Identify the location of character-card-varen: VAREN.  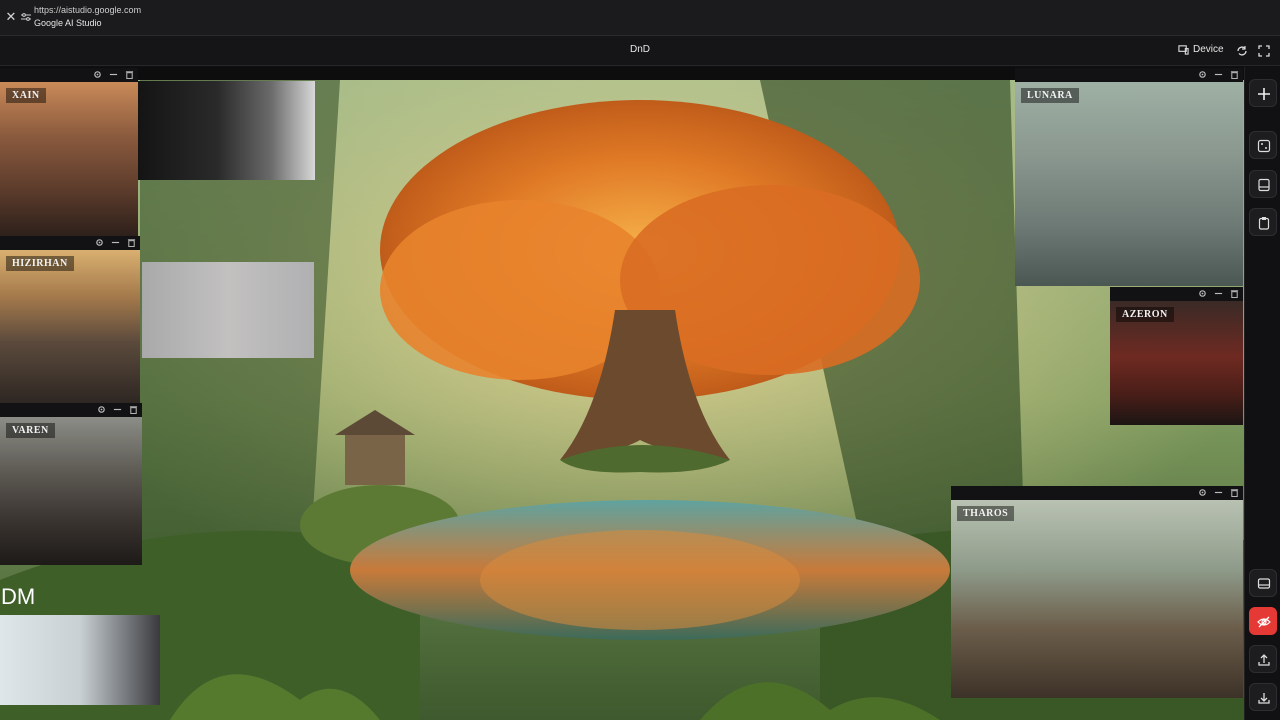
(71, 484).